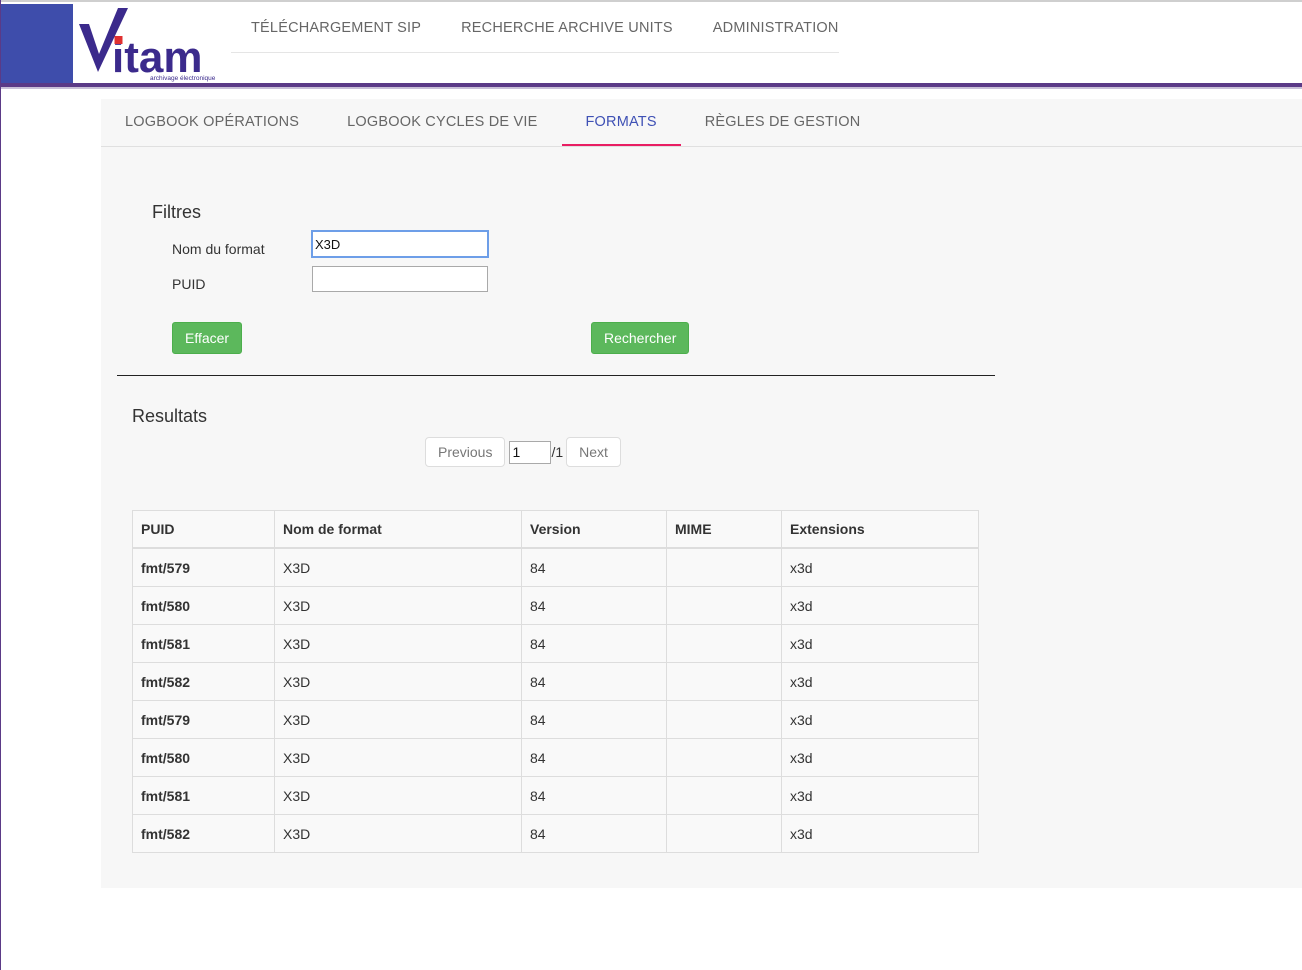 This screenshot has height=970, width=1302. I want to click on results-heading: Resultats, so click(170, 416).